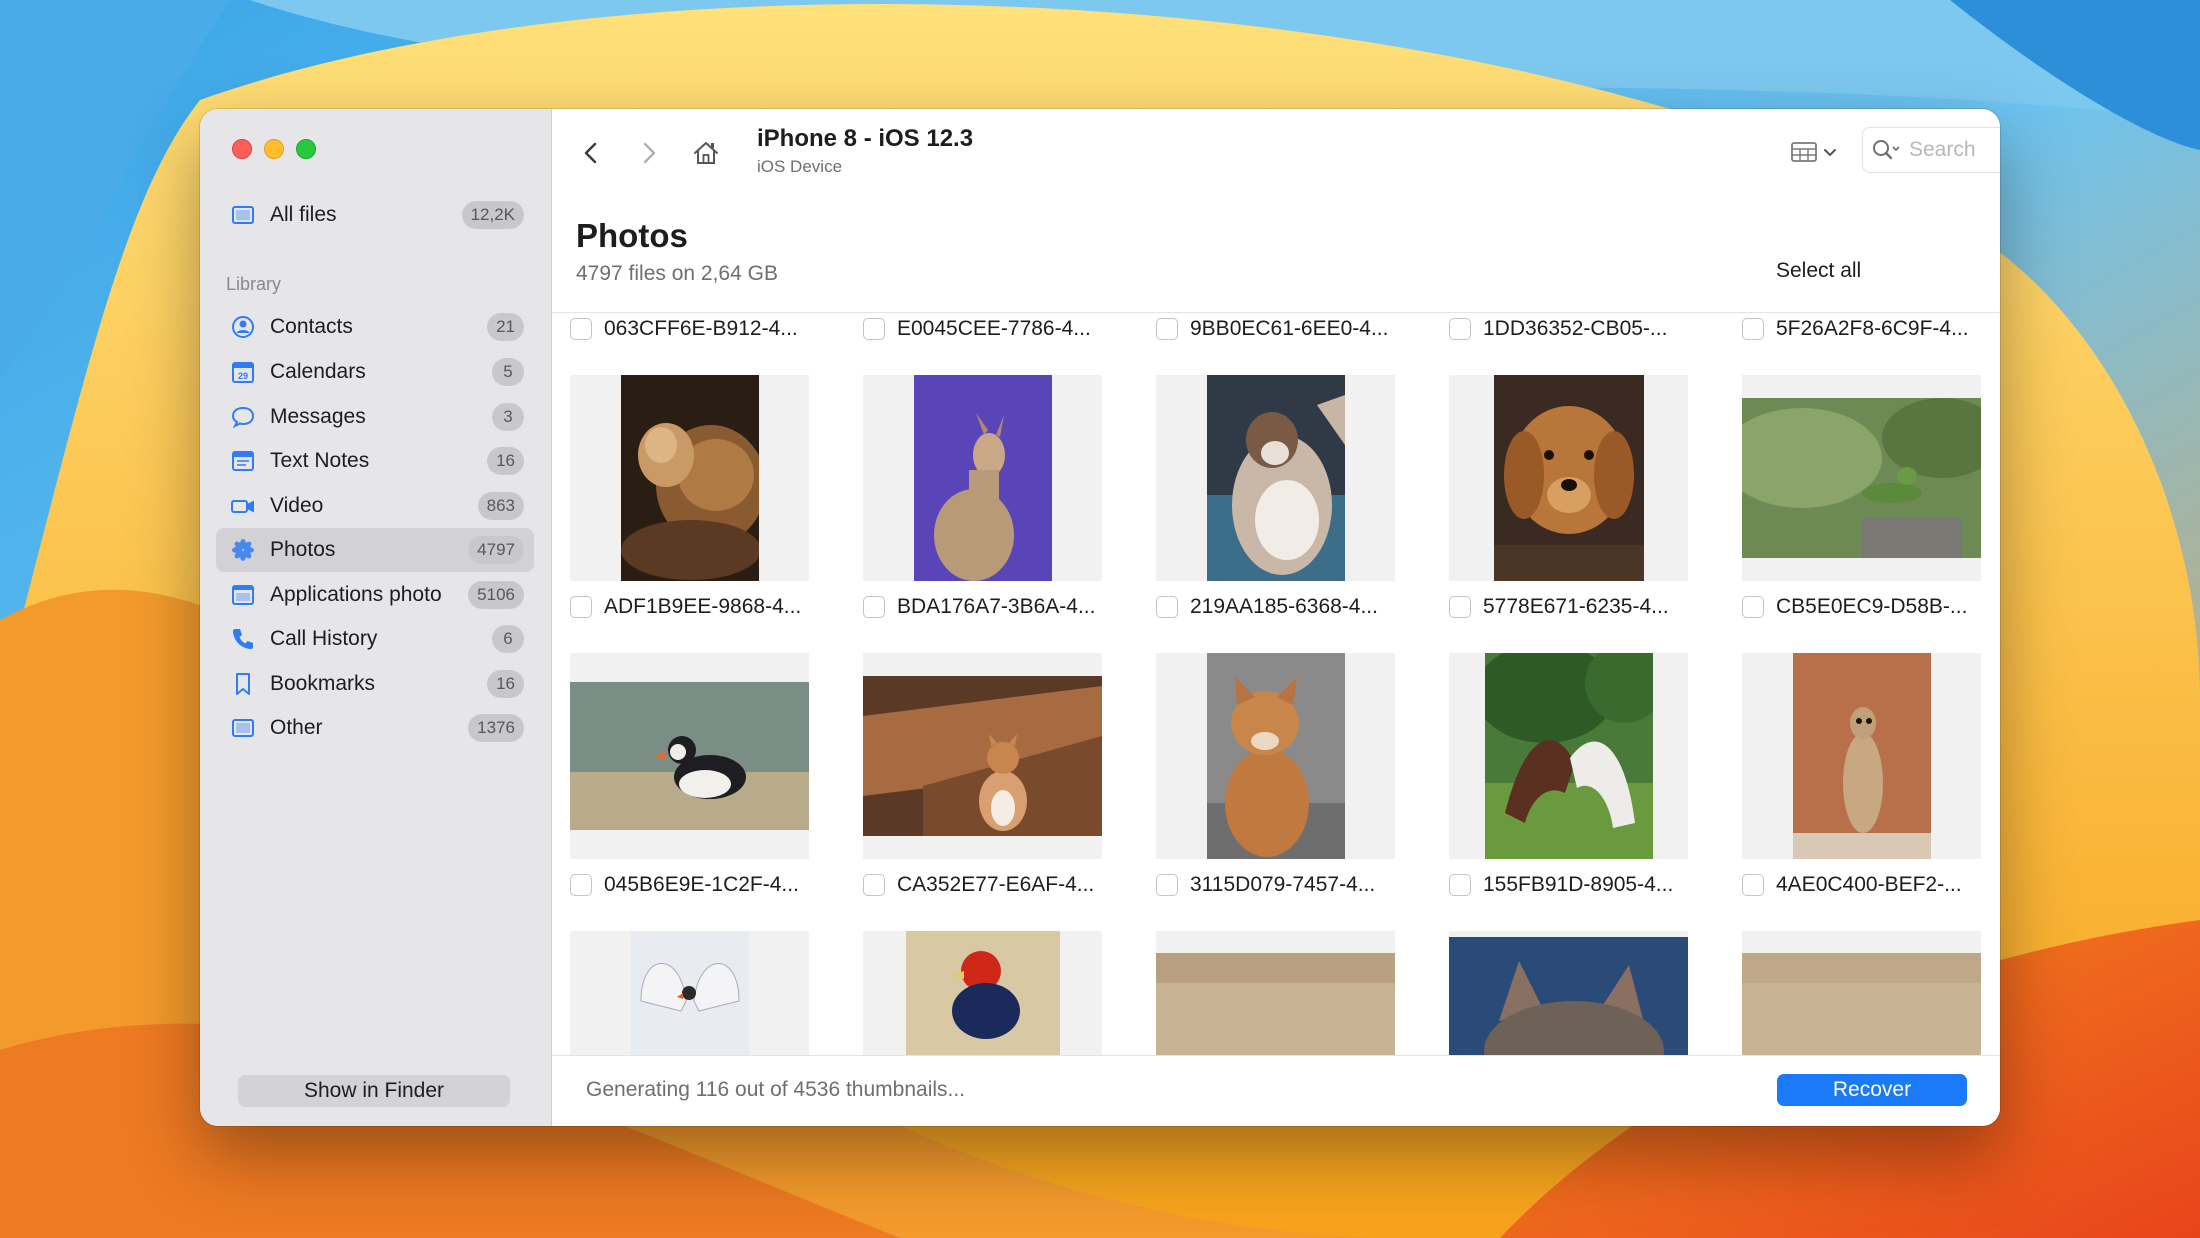  What do you see at coordinates (324, 638) in the screenshot?
I see `sidebar-item-label: Call History` at bounding box center [324, 638].